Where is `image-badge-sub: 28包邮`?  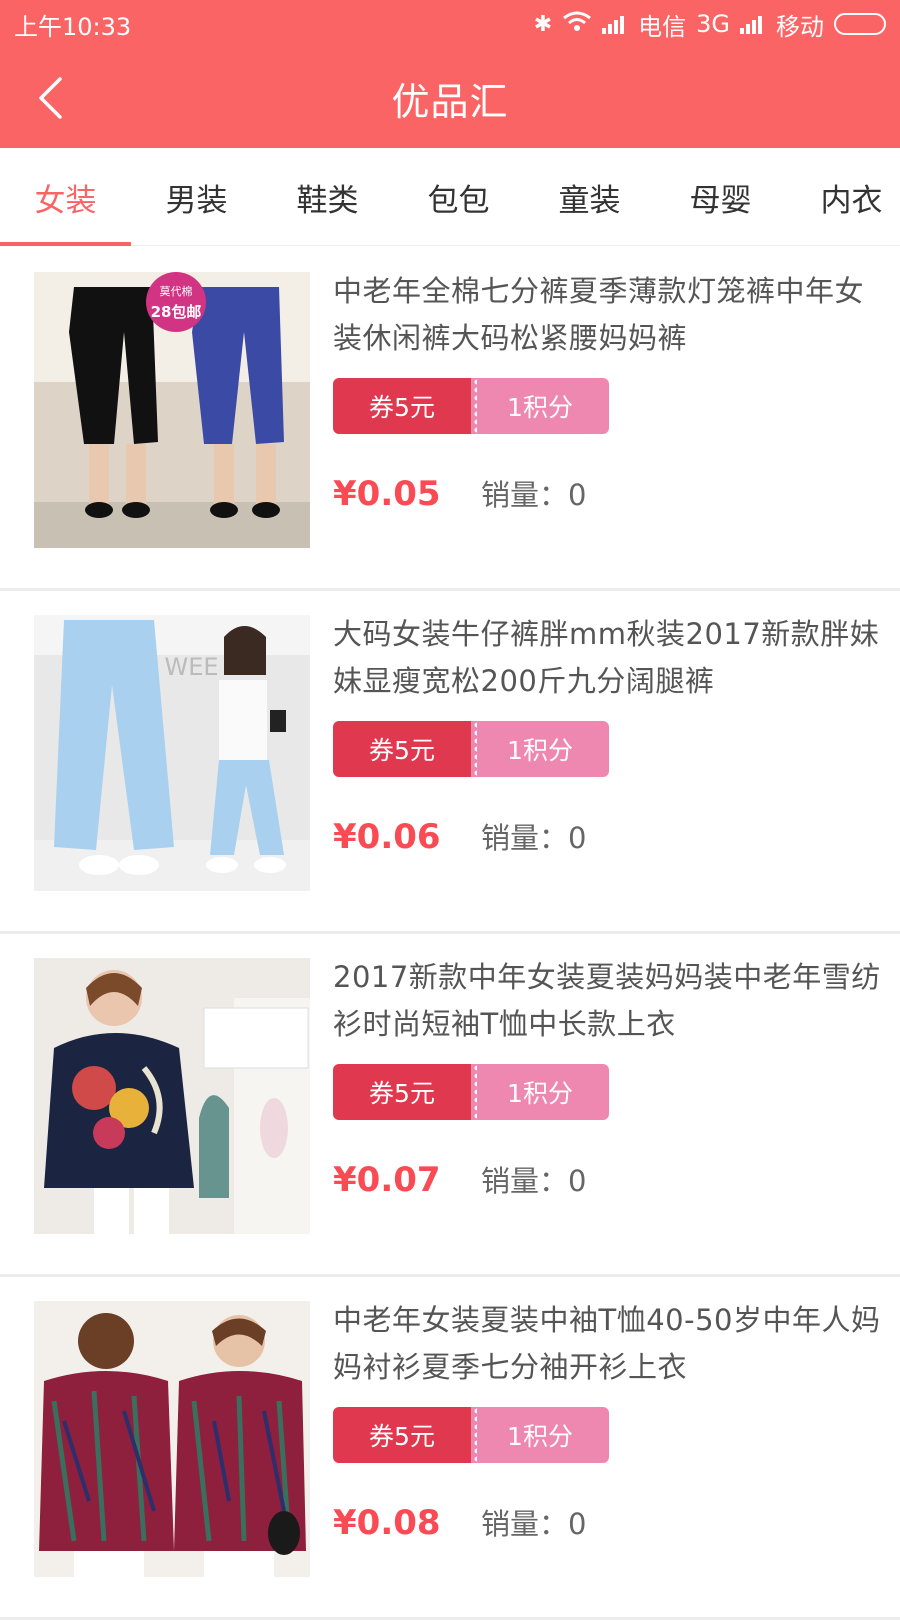
image-badge-sub: 28包邮 is located at coordinates (176, 312).